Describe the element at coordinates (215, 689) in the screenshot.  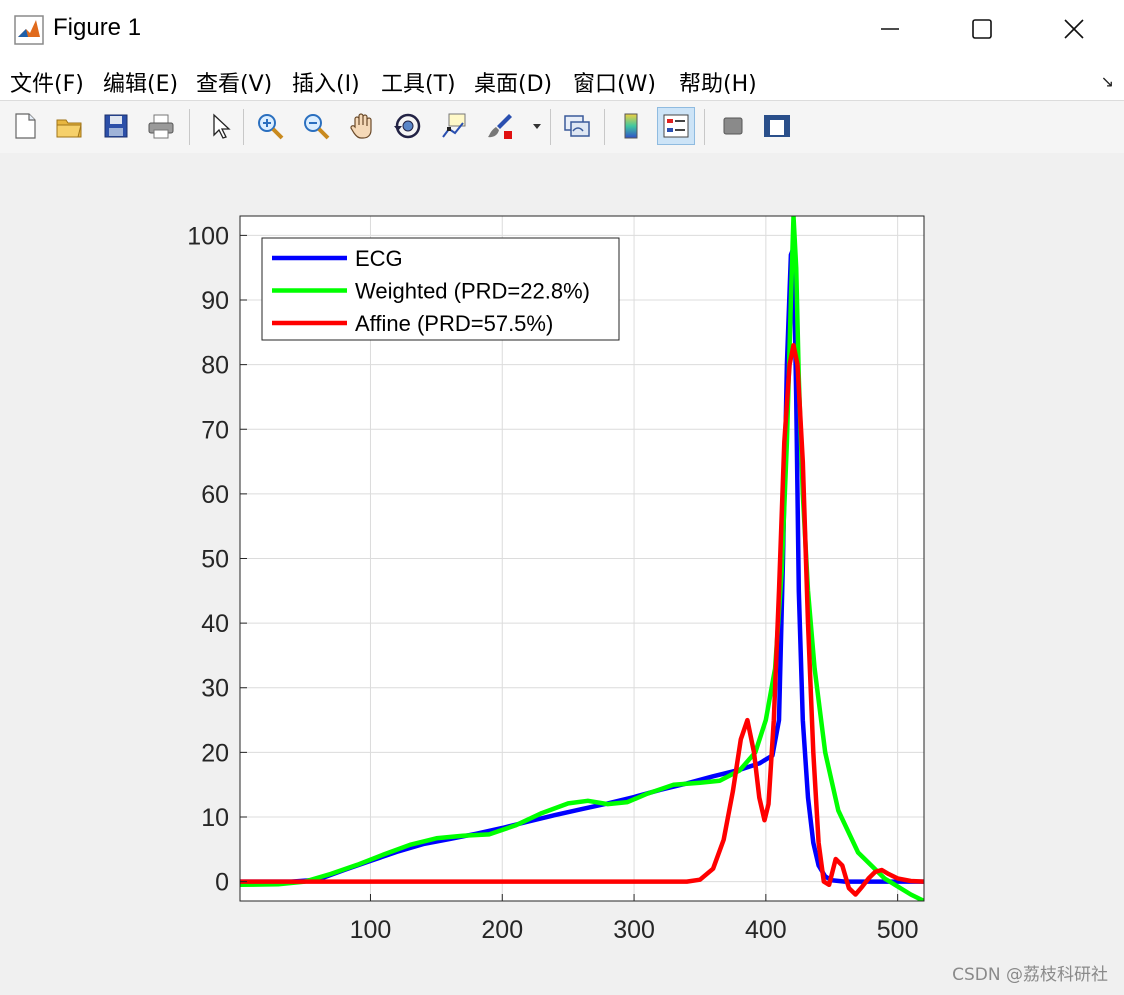
I see `y-tick-label: 30` at that location.